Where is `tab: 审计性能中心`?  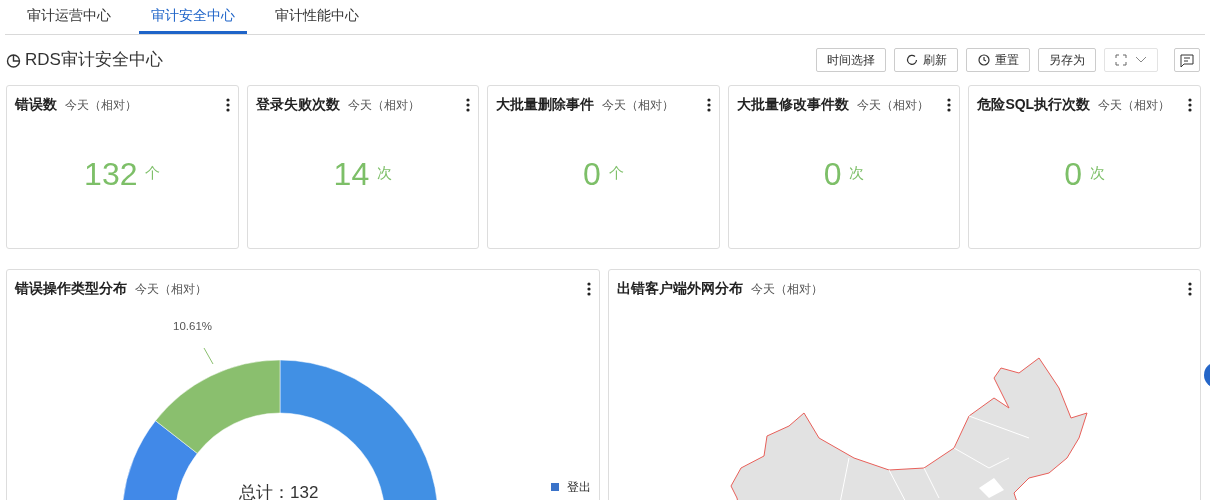
tab: 审计性能中心 is located at coordinates (317, 17).